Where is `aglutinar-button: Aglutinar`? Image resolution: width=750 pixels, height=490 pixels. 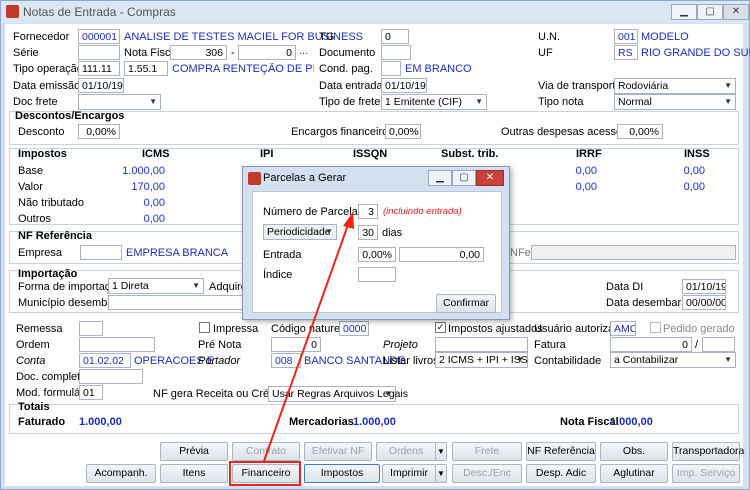 aglutinar-button: Aglutinar is located at coordinates (634, 473).